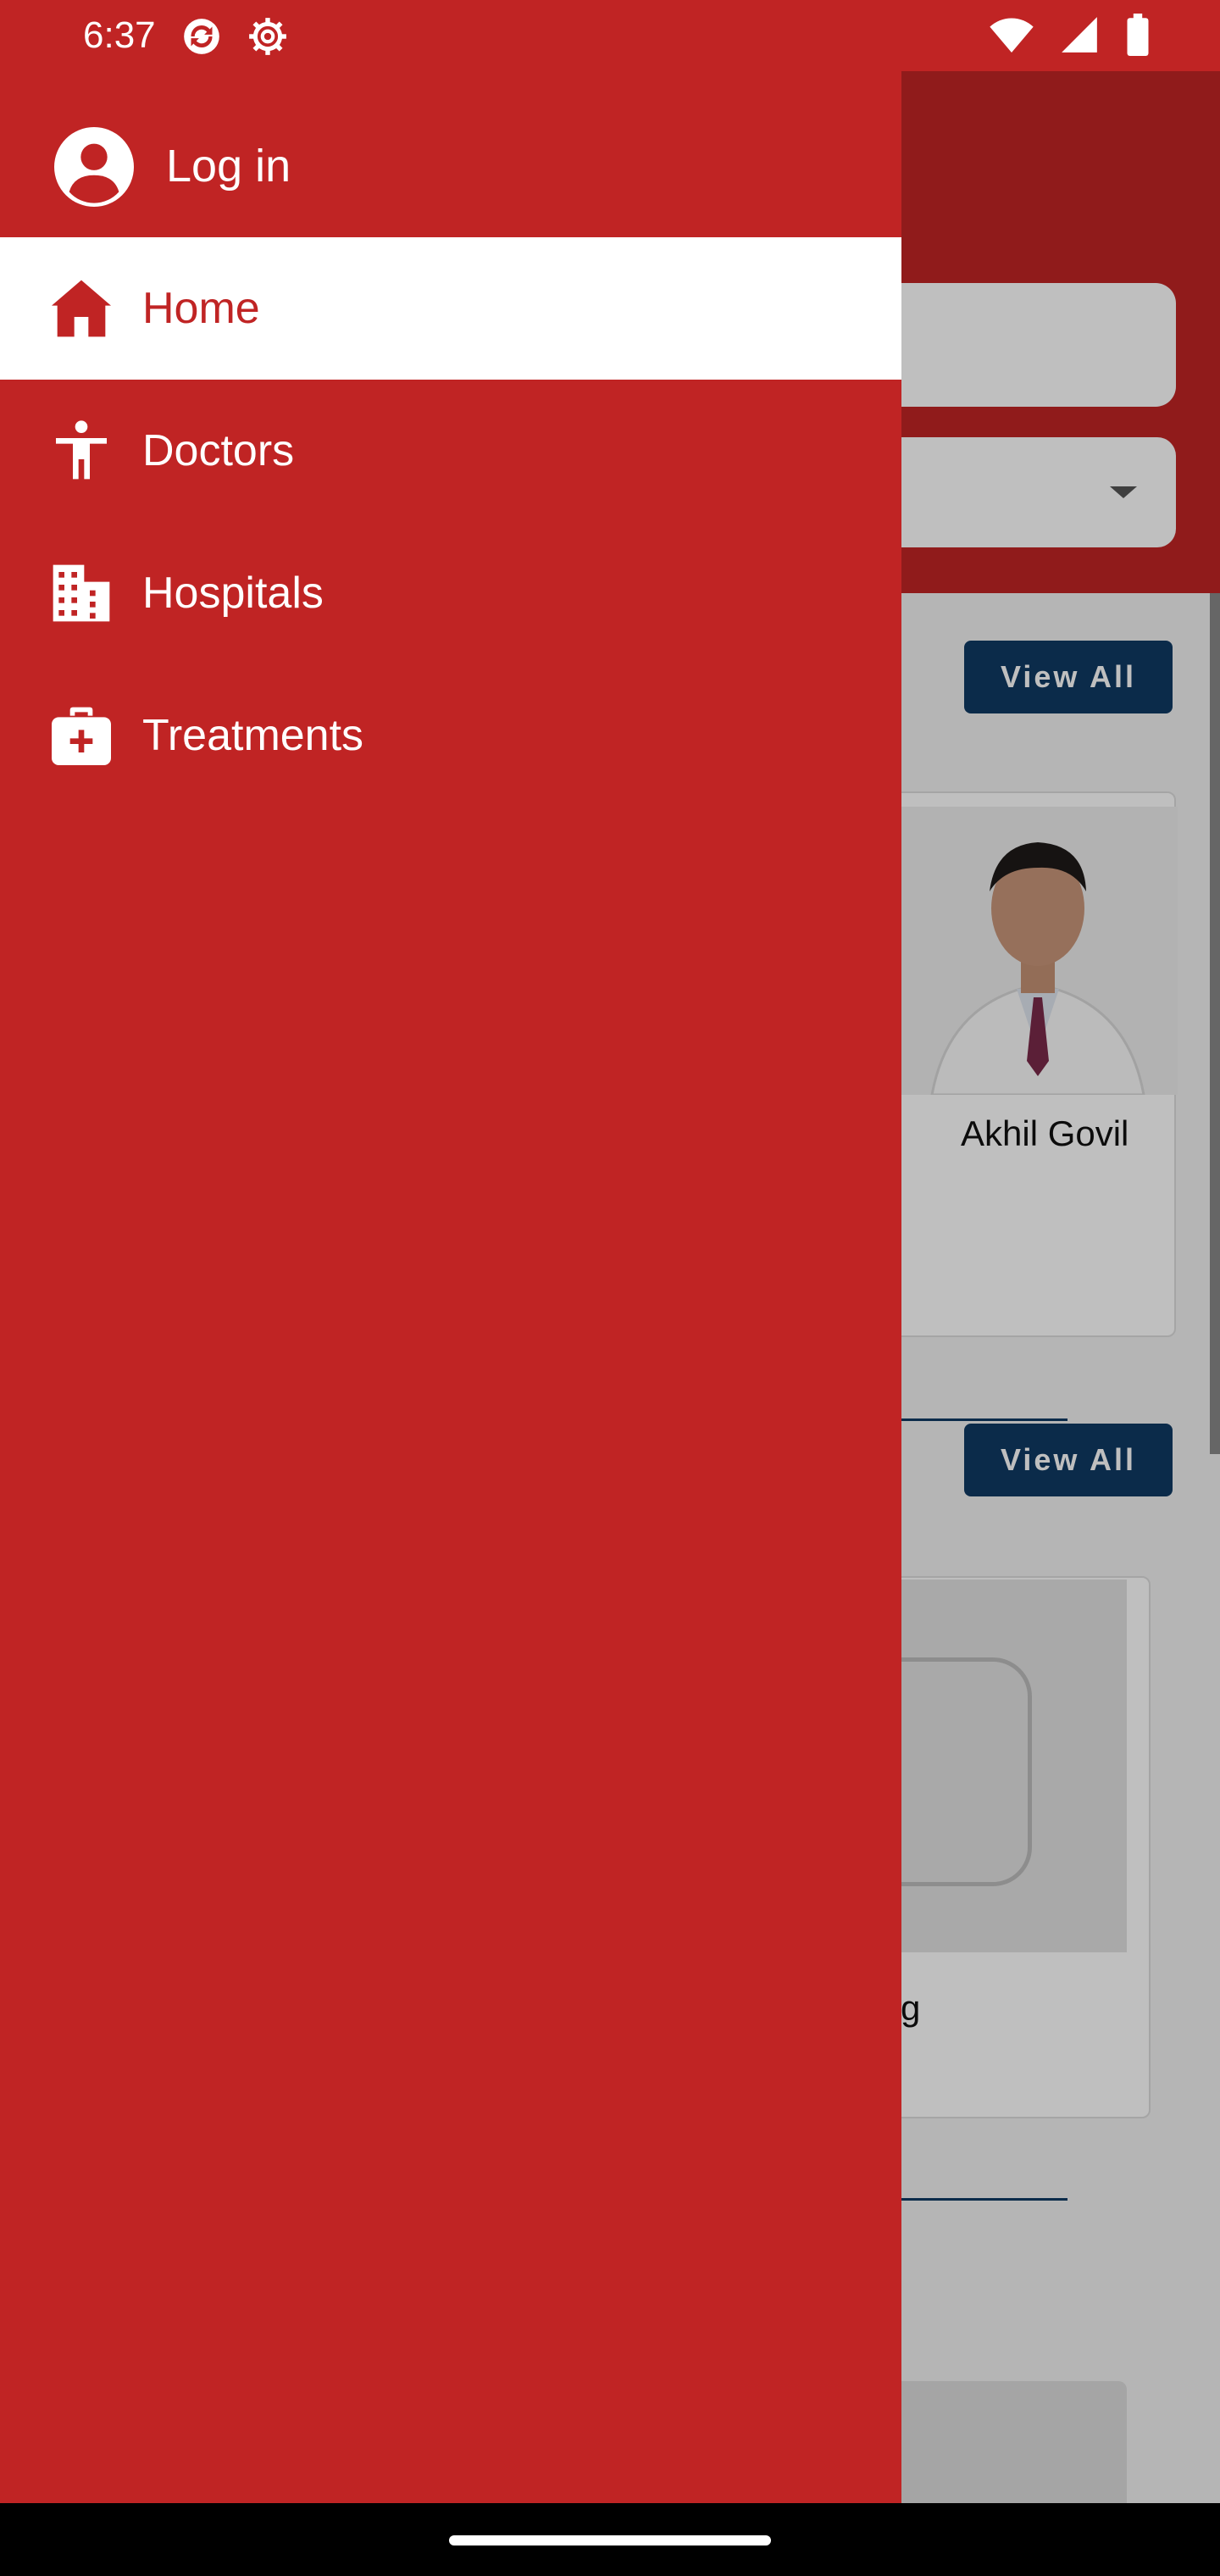 This screenshot has height=2576, width=1220. What do you see at coordinates (81, 736) in the screenshot?
I see `medical-bag-icon` at bounding box center [81, 736].